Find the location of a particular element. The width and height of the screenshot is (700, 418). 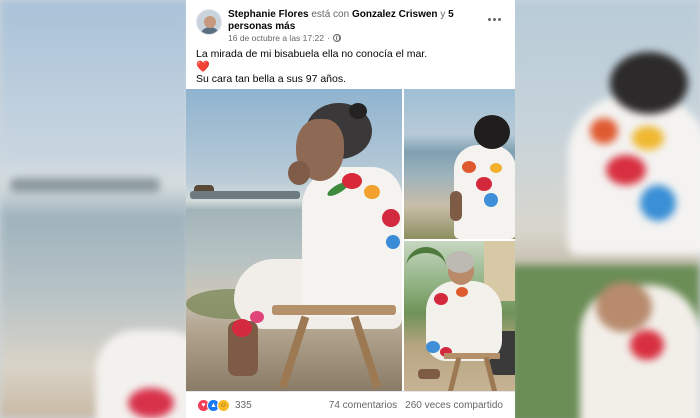

post-meta: 16 de octubre a las 17:22 · is located at coordinates (284, 38).